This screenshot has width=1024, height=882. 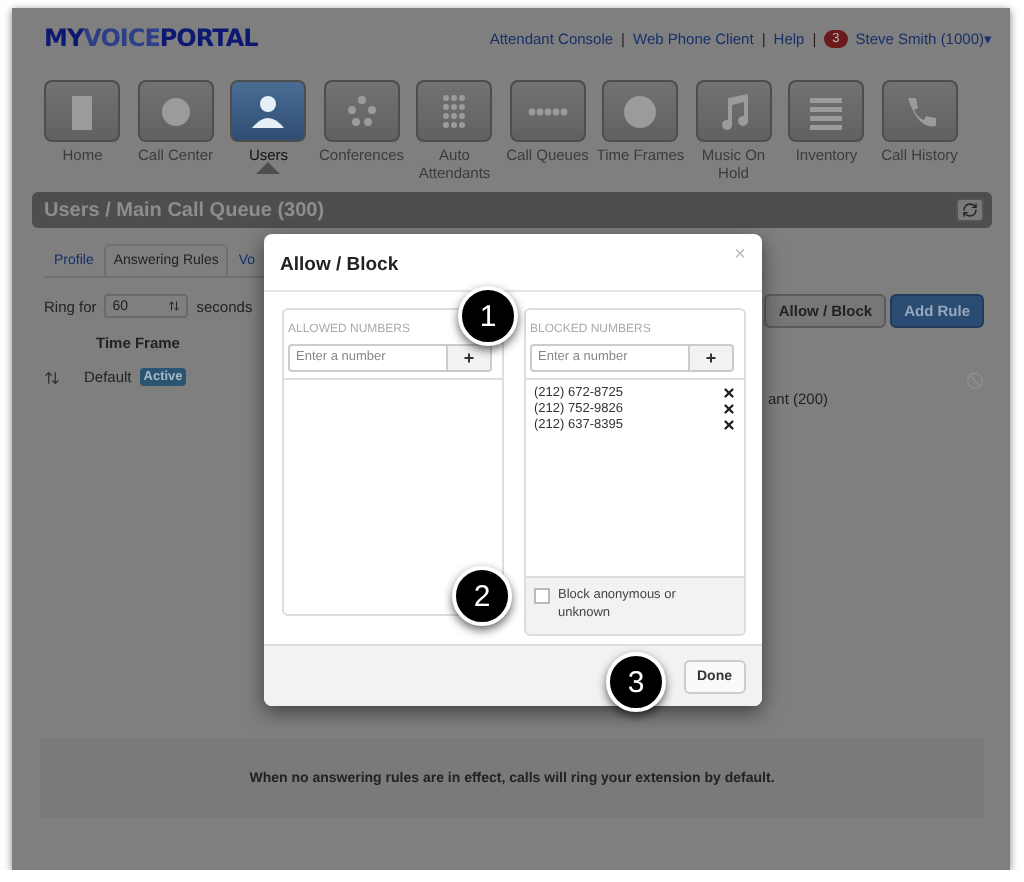 I want to click on close-button: ×, so click(x=740, y=256).